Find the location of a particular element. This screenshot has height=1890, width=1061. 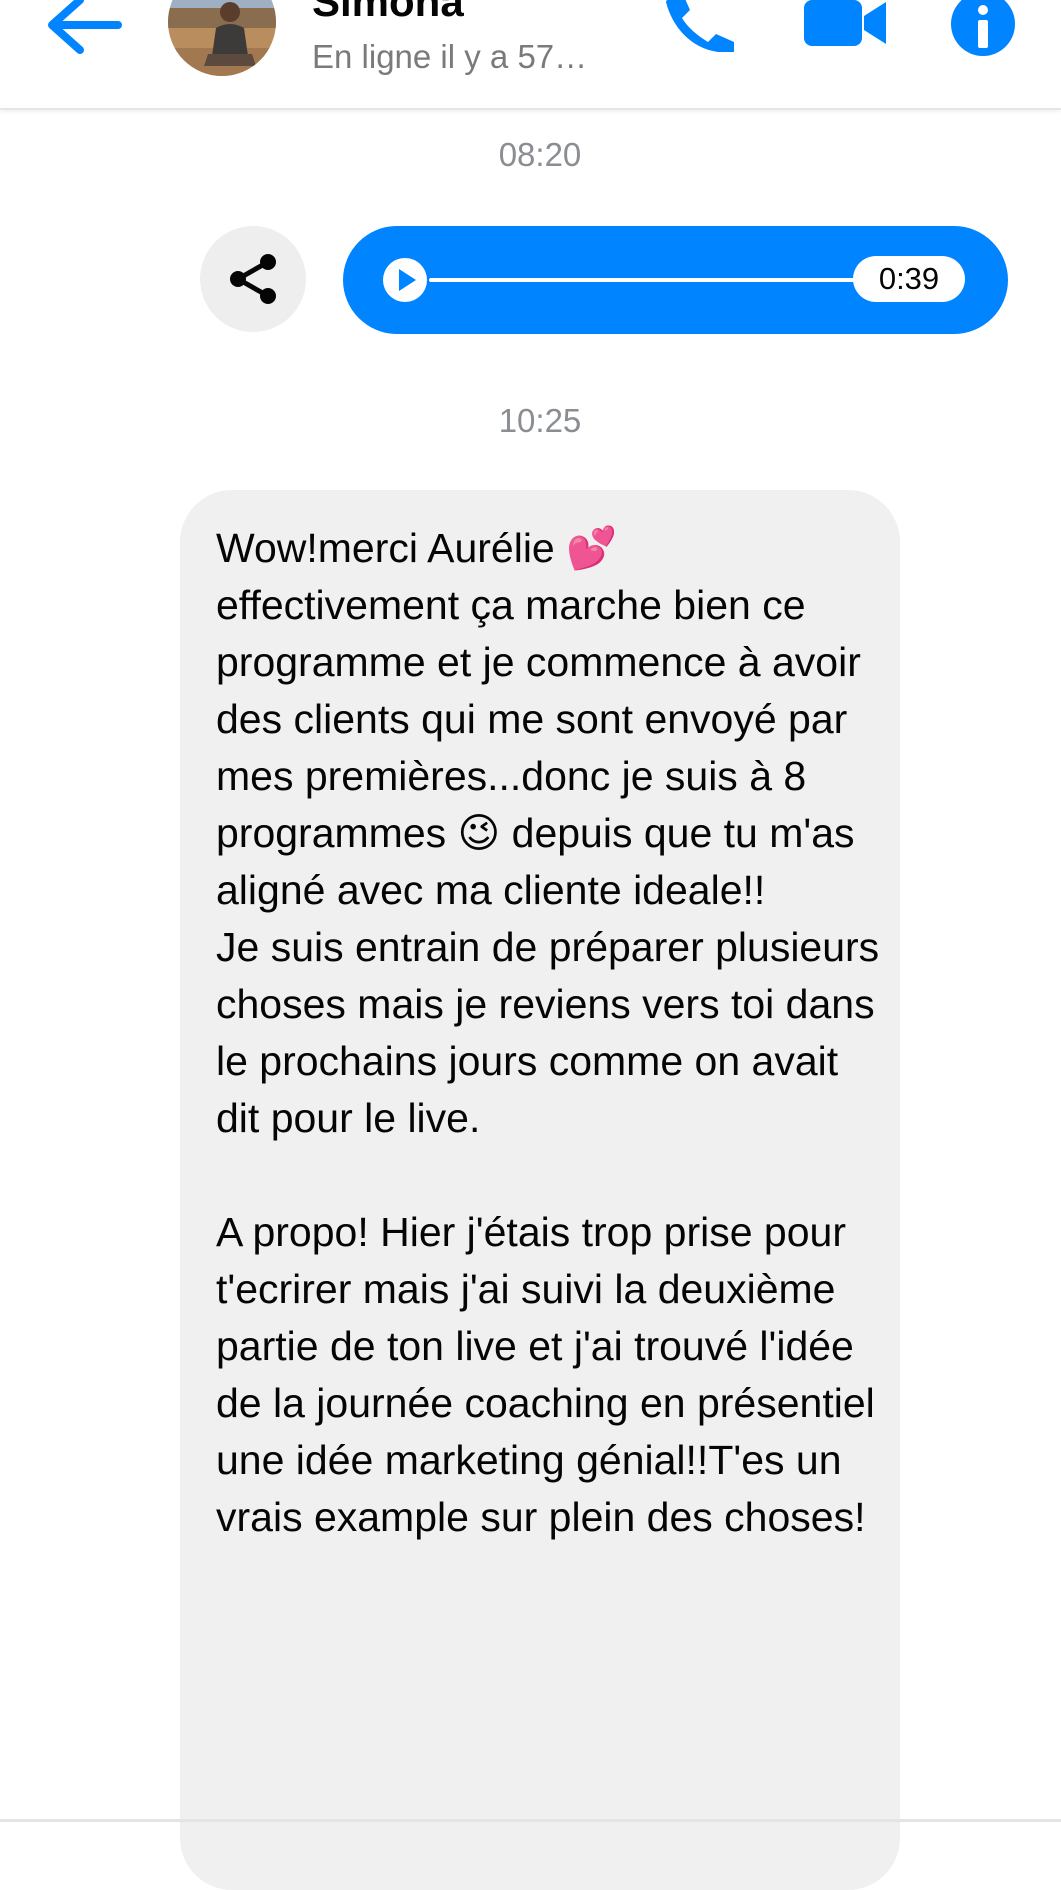

phone-icon is located at coordinates (700, 26).